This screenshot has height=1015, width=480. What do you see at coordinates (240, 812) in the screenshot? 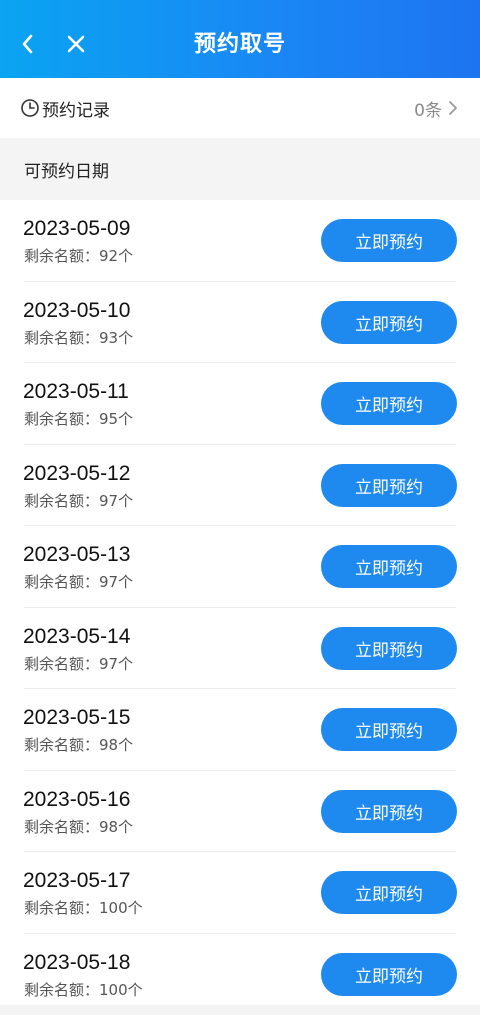
I see `list-item: 2023-05-16 剩余名额：98个 立即预约` at bounding box center [240, 812].